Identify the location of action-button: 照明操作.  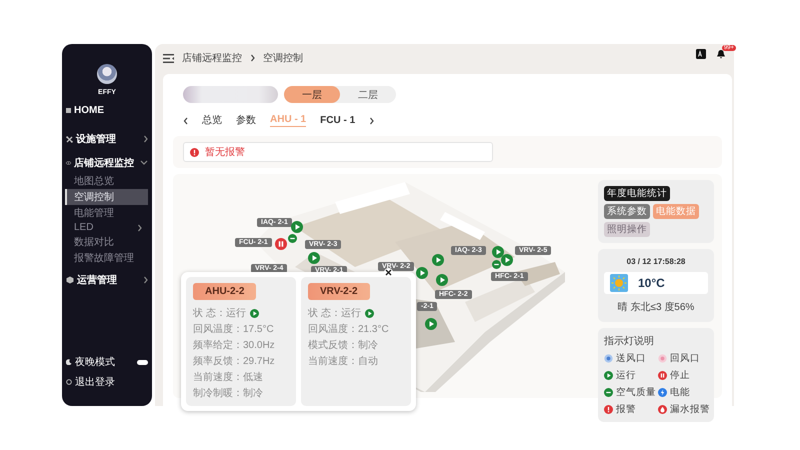
(627, 229).